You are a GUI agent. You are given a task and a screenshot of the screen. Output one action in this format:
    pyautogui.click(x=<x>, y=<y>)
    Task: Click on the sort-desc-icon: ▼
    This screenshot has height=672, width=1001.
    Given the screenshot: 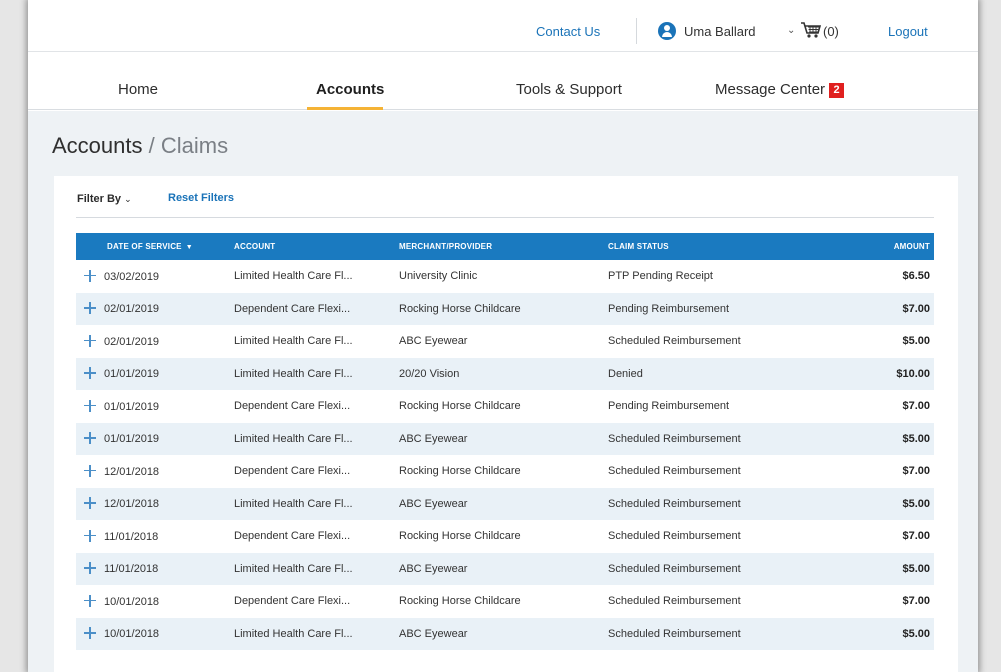 What is the action you would take?
    pyautogui.click(x=189, y=247)
    